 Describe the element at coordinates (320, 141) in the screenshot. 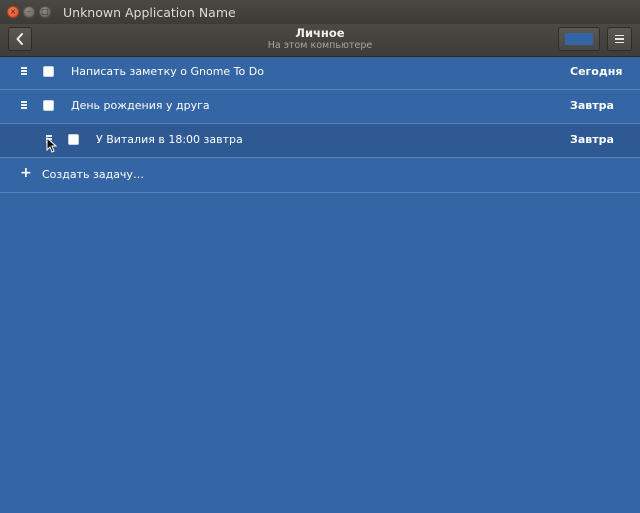

I see `subtask-row: У Виталия в 18:00 завтра Завтра` at that location.